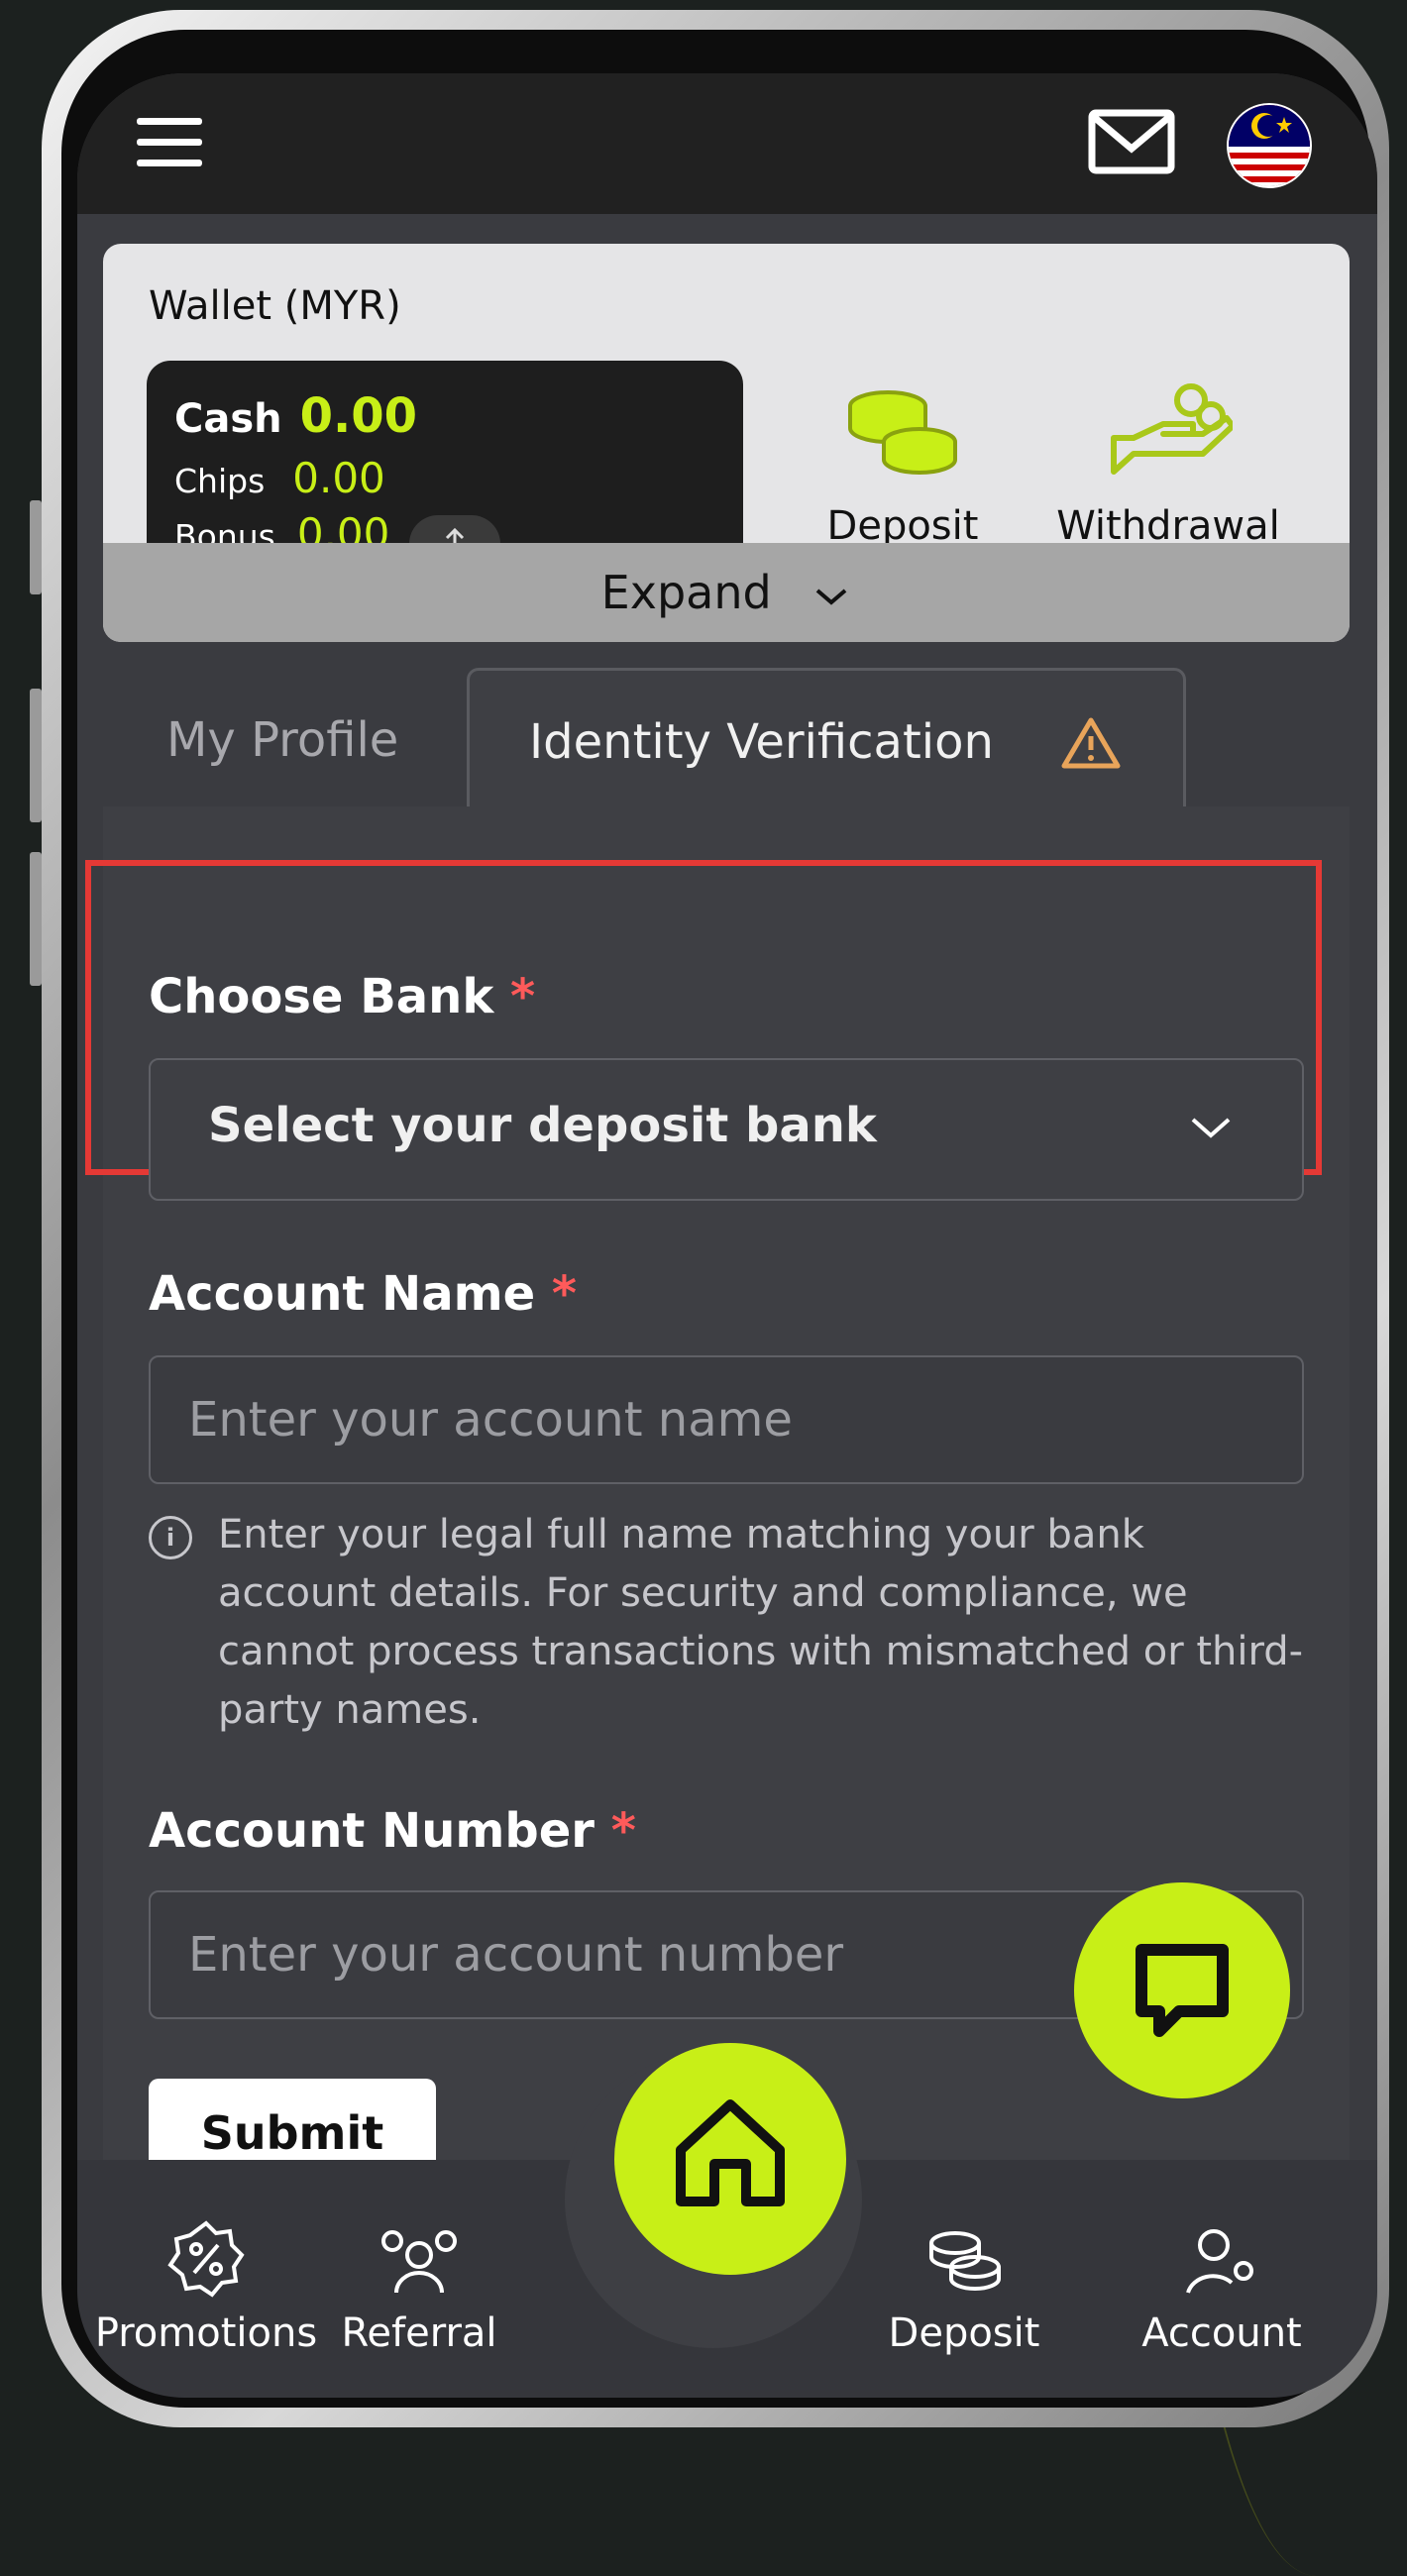 The height and width of the screenshot is (2576, 1407). I want to click on mail-icon, so click(1131, 141).